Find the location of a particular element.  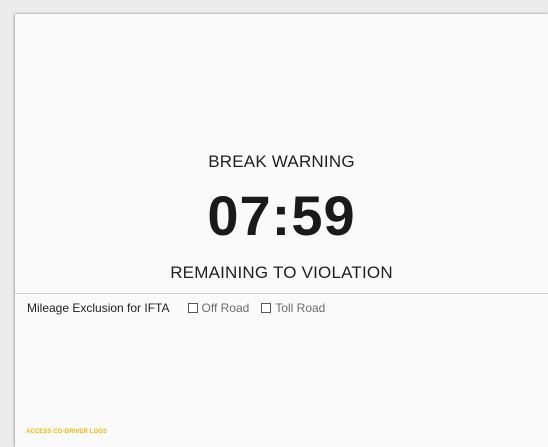

divider is located at coordinates (281, 293).